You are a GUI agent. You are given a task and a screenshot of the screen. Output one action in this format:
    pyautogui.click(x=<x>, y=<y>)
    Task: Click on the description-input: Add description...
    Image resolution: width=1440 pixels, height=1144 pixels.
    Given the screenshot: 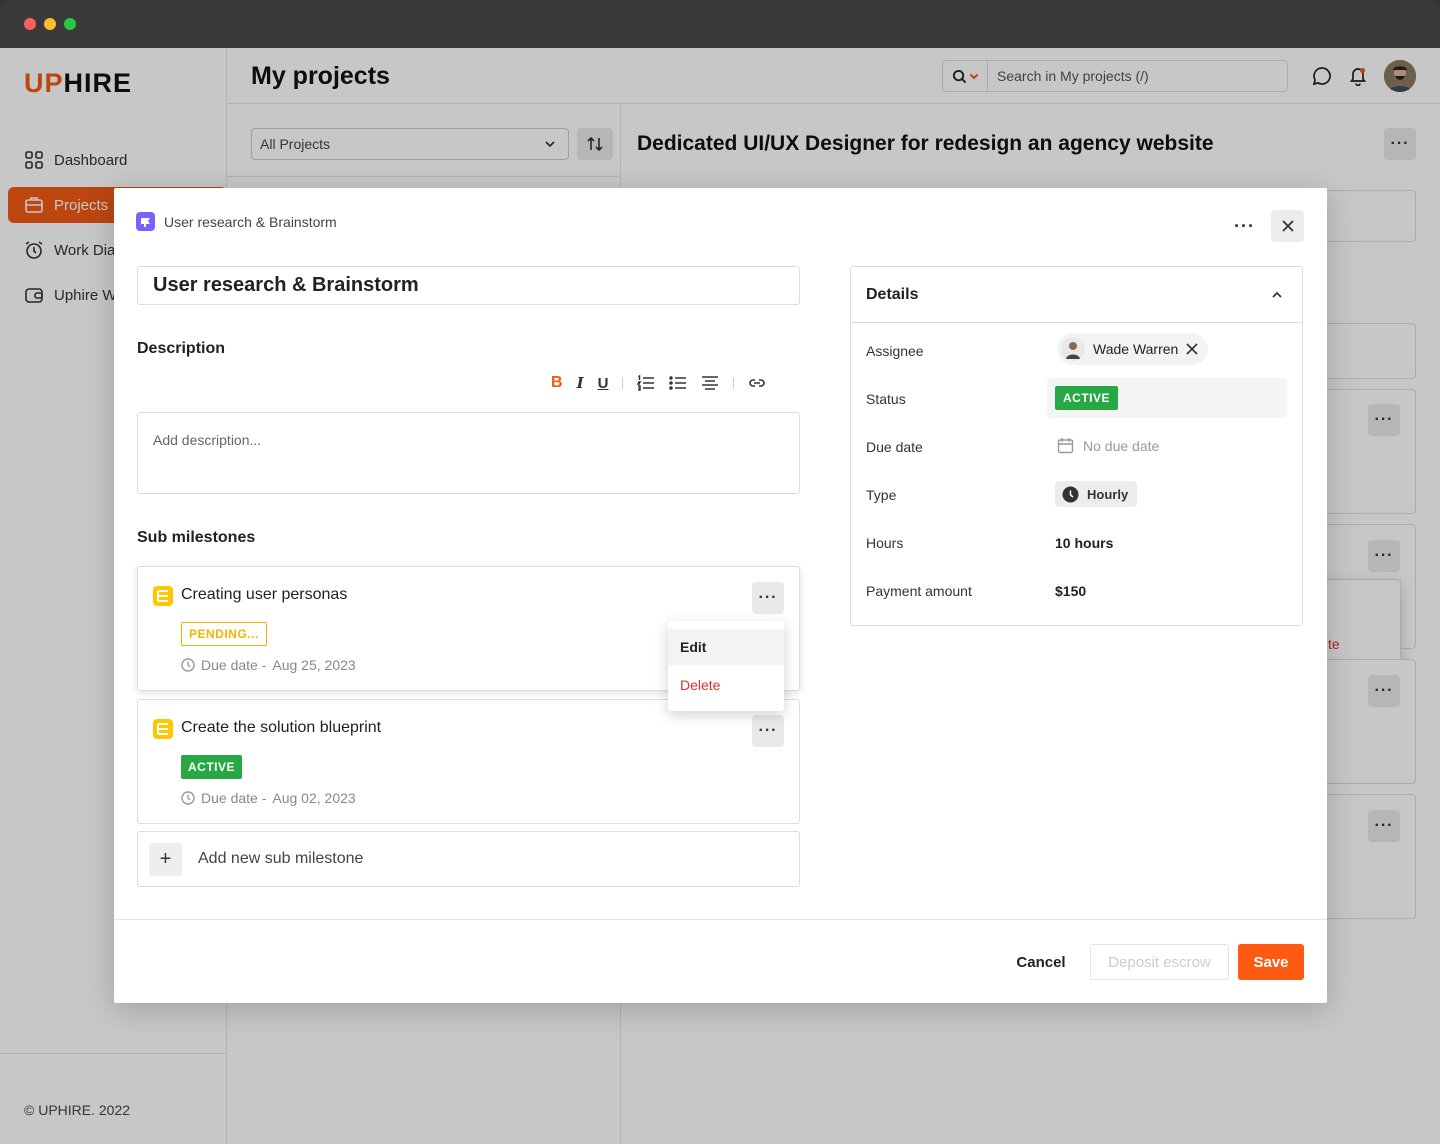 What is the action you would take?
    pyautogui.click(x=468, y=453)
    